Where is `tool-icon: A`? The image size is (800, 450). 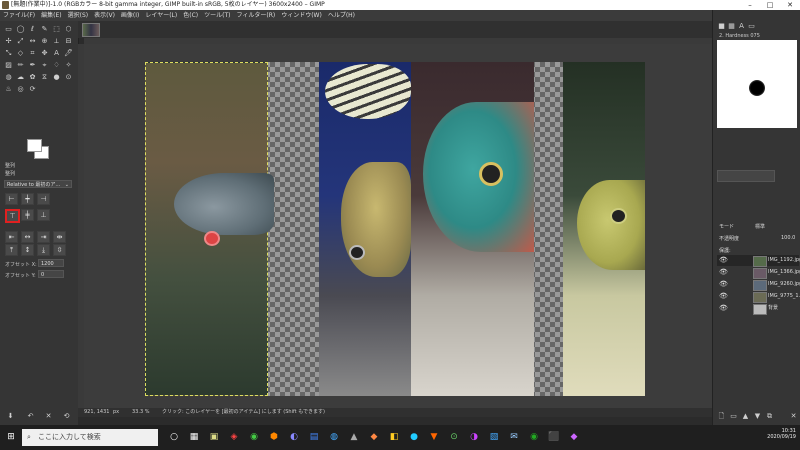 tool-icon: A is located at coordinates (56, 53).